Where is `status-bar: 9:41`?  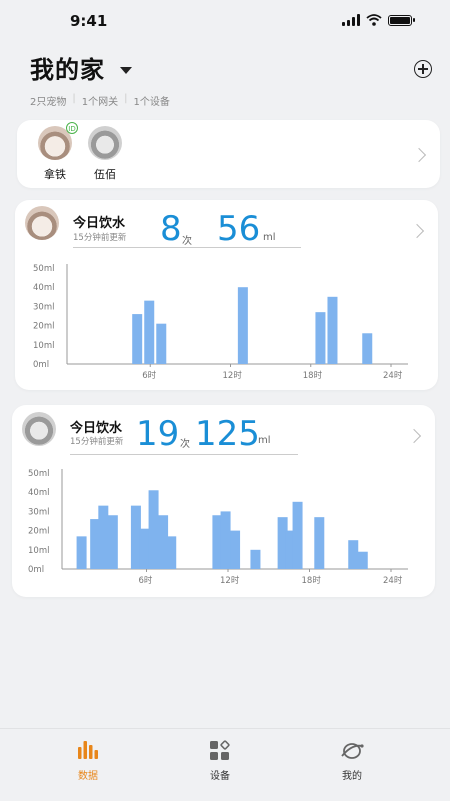 status-bar: 9:41 is located at coordinates (225, 22).